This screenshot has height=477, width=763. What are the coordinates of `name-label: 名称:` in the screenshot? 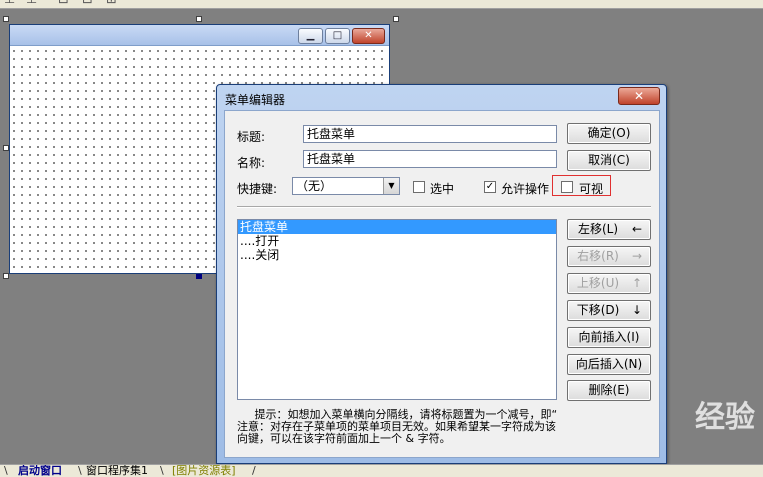 It's located at (251, 163).